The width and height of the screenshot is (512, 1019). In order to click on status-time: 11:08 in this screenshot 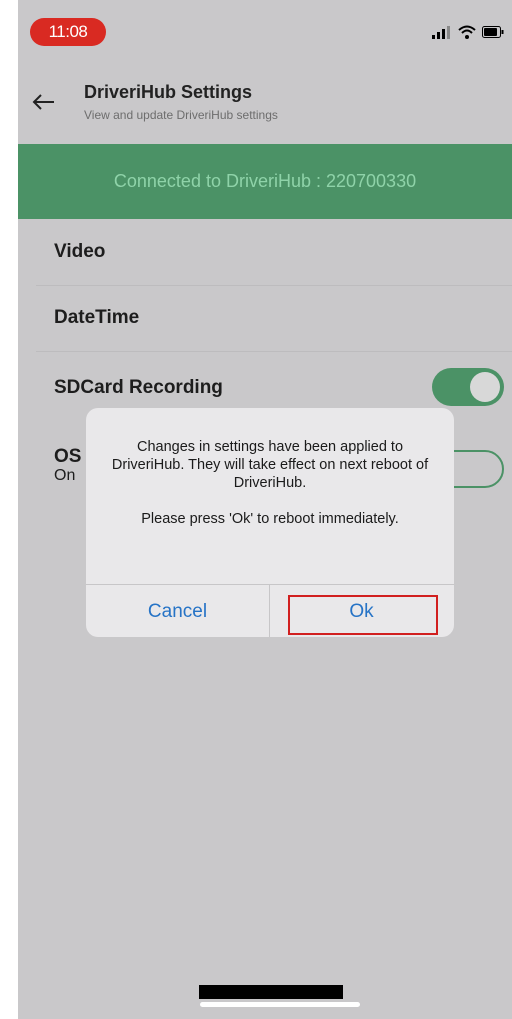, I will do `click(68, 32)`.